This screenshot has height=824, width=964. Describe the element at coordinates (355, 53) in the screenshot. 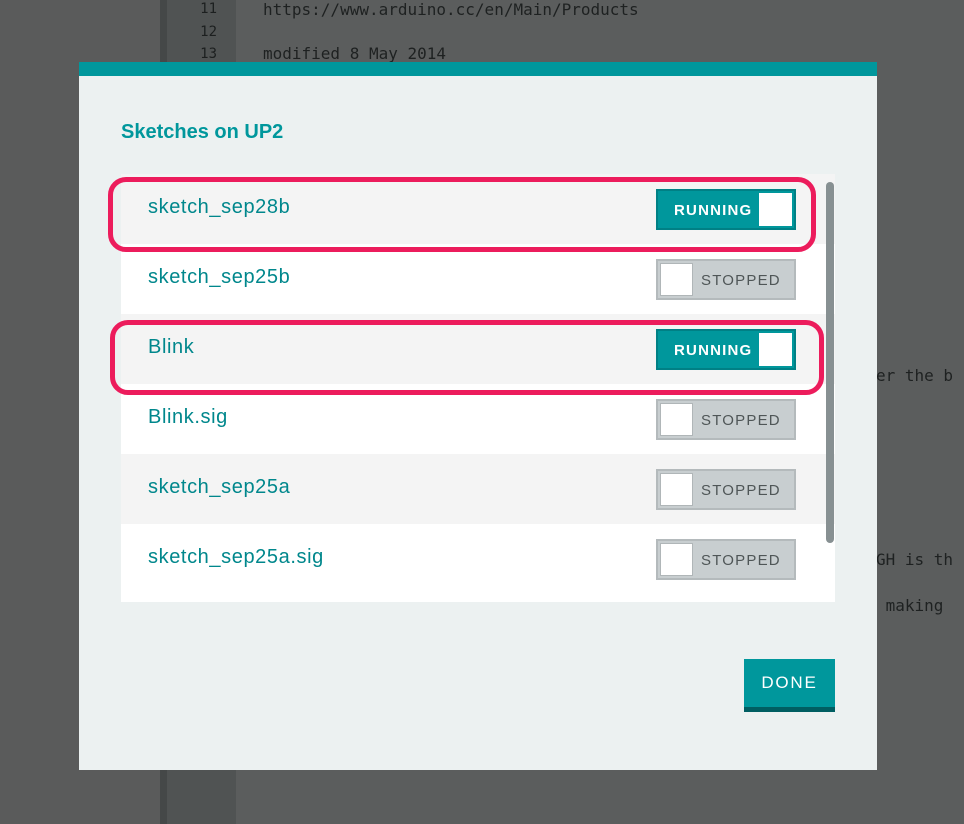

I see `code-line: modified 8 May 2014` at that location.